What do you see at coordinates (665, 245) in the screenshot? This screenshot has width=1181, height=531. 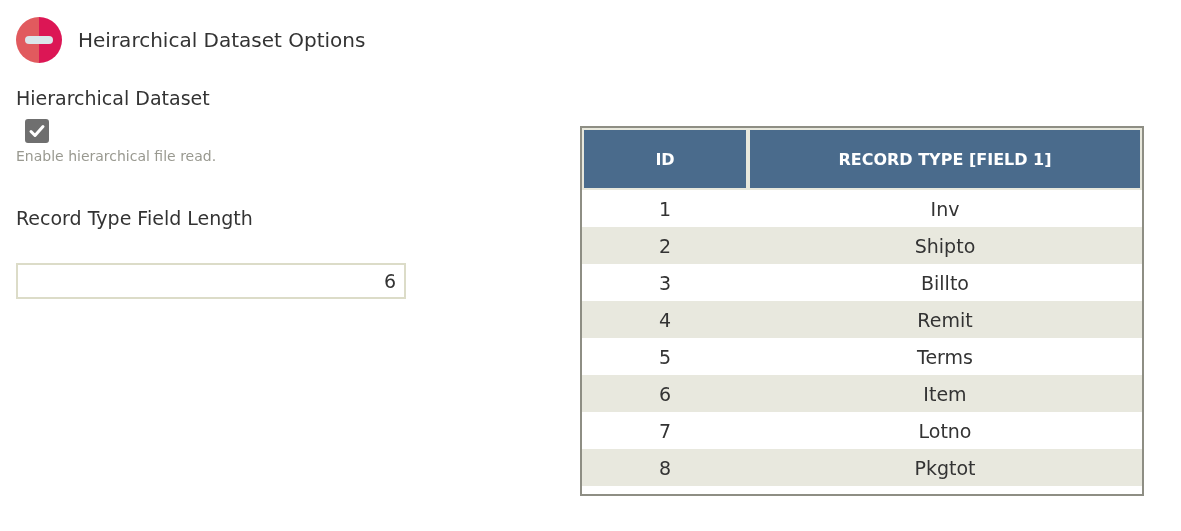 I see `table-cell: 2` at bounding box center [665, 245].